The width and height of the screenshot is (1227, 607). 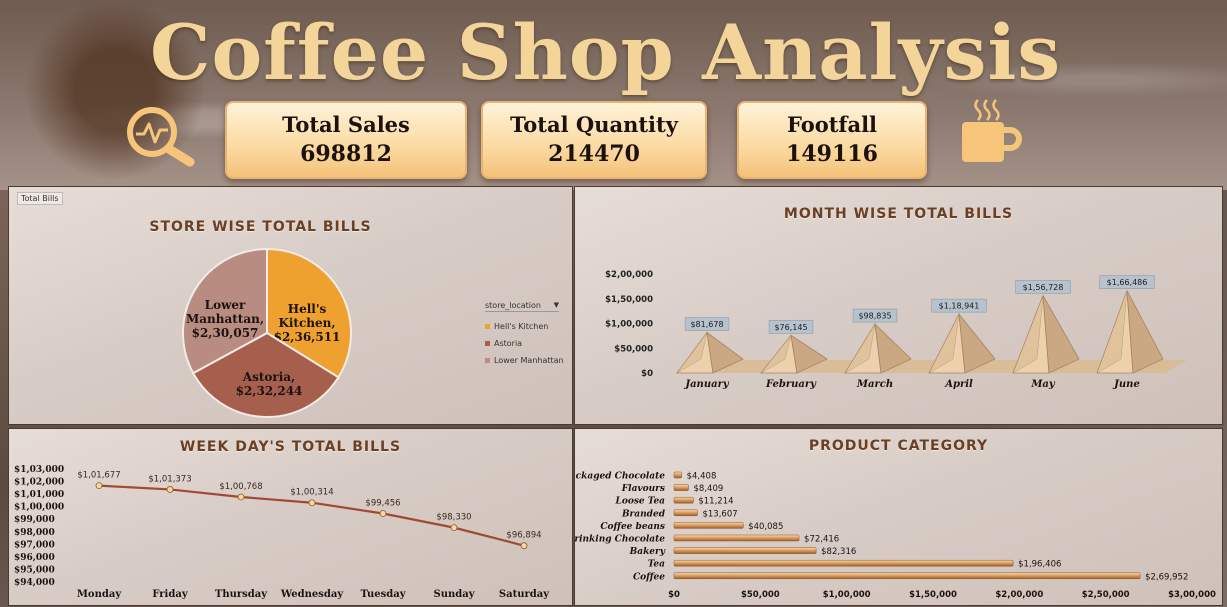 I want to click on y-tick-label: $1,50,000, so click(x=629, y=300).